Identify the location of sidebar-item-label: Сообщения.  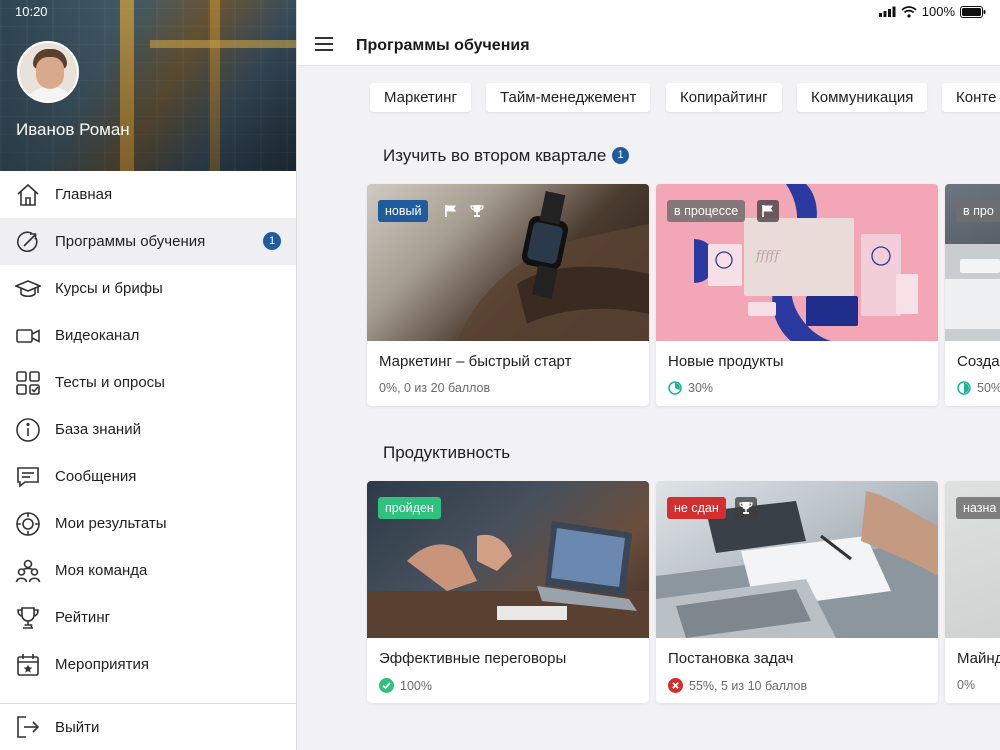
(96, 476).